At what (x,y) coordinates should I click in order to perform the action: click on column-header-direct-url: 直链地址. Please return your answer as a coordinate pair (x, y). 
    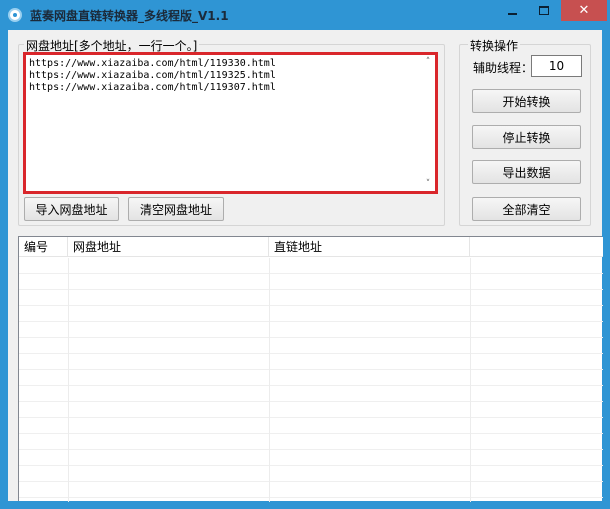
    Looking at the image, I should click on (369, 247).